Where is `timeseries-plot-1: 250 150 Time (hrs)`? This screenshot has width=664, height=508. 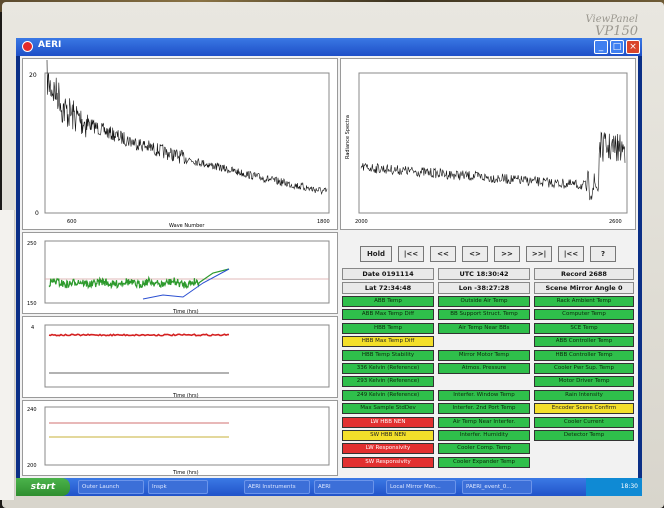 timeseries-plot-1: 250 150 Time (hrs) is located at coordinates (180, 273).